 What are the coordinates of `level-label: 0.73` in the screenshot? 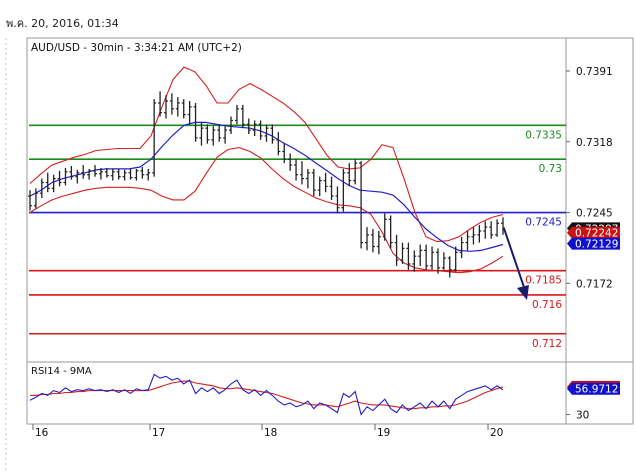 It's located at (550, 169).